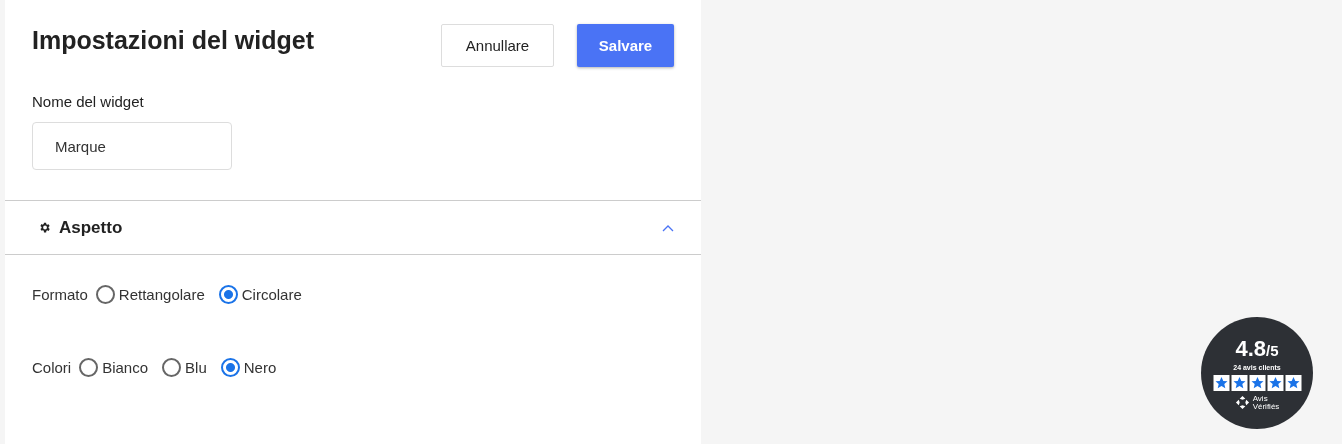 The height and width of the screenshot is (444, 1342). I want to click on radio-label: Nero, so click(260, 367).